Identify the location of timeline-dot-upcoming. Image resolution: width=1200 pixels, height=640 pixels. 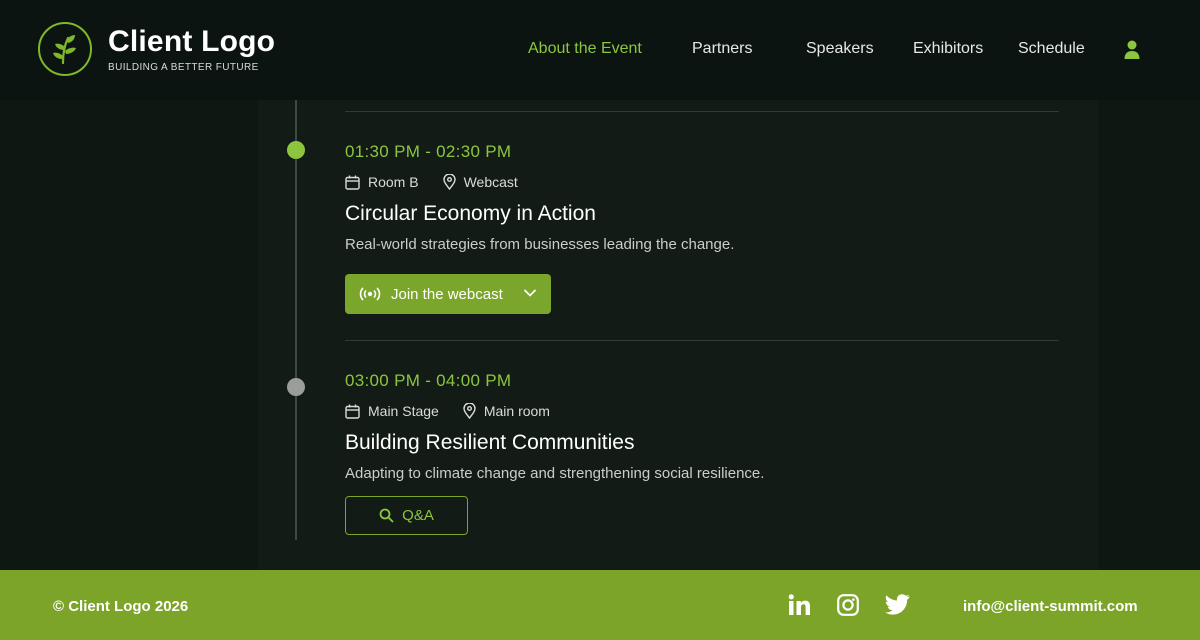
(296, 387).